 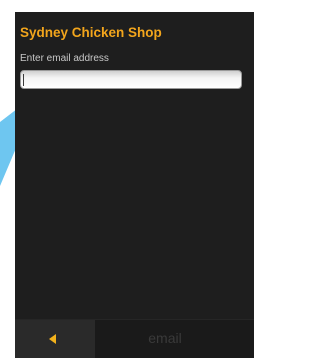 I want to click on text-cursor, so click(x=23, y=80).